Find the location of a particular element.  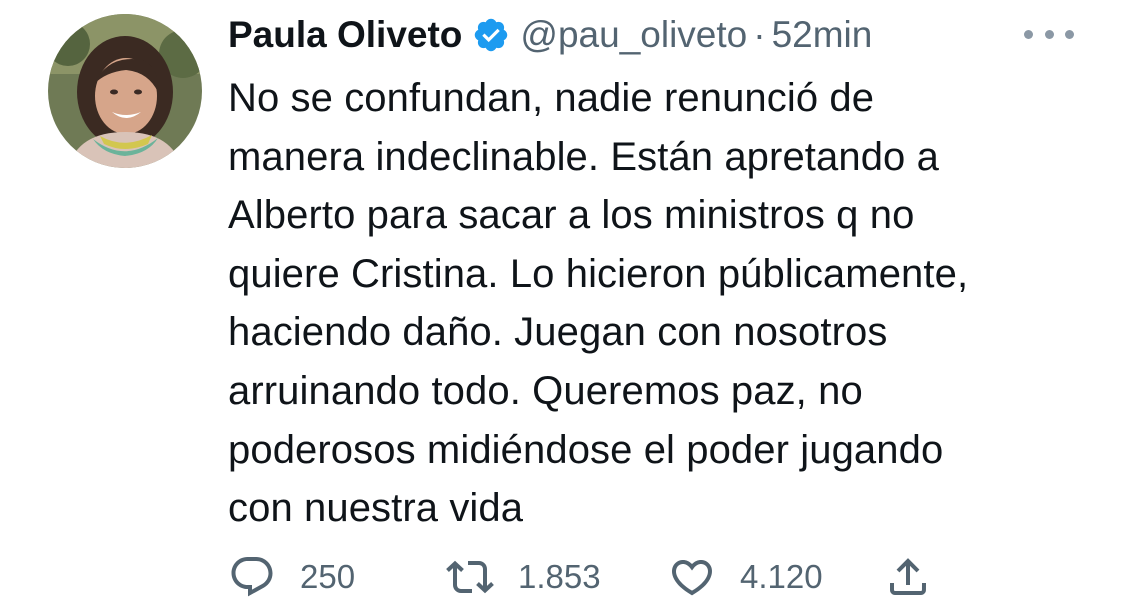

reply-button: 250 is located at coordinates (291, 577).